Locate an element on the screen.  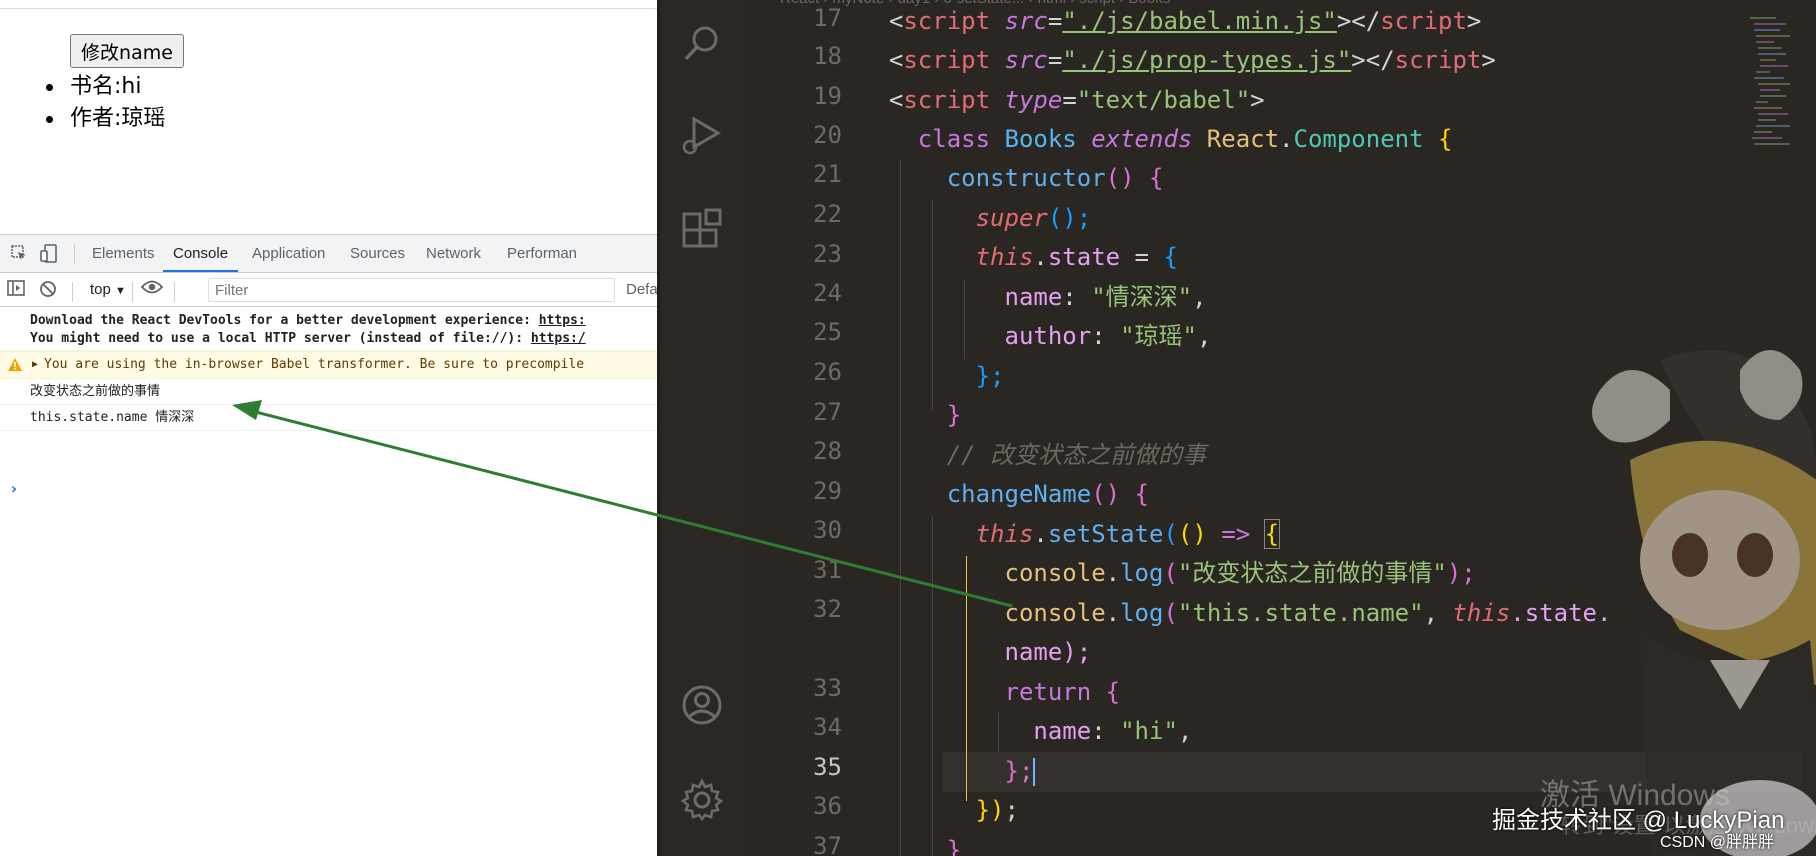
line-number-current: 35 is located at coordinates (827, 767).